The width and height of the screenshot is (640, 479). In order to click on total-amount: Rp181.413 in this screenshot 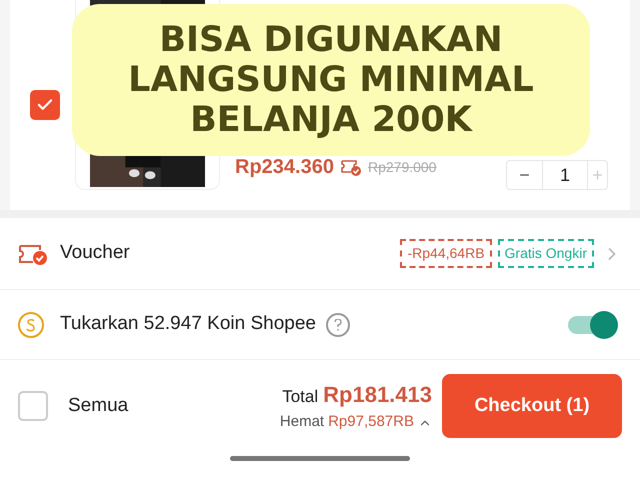, I will do `click(377, 395)`.